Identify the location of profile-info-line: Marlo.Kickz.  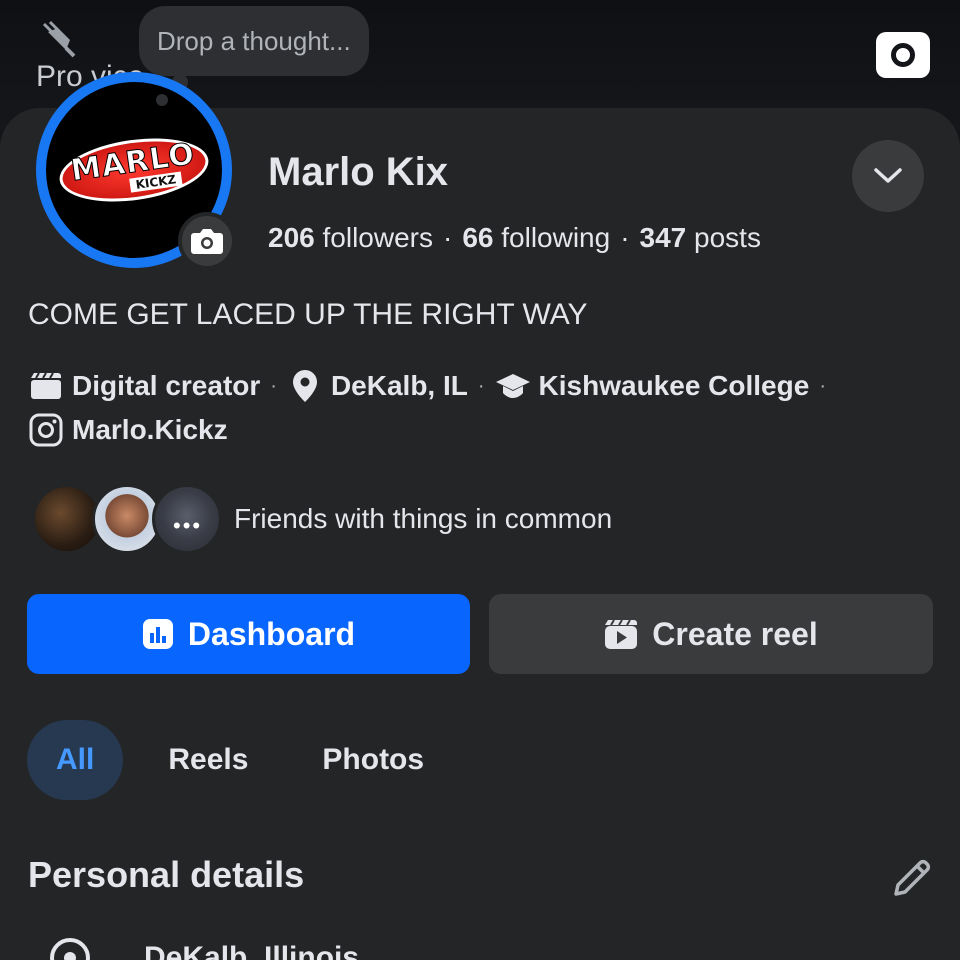
(128, 430).